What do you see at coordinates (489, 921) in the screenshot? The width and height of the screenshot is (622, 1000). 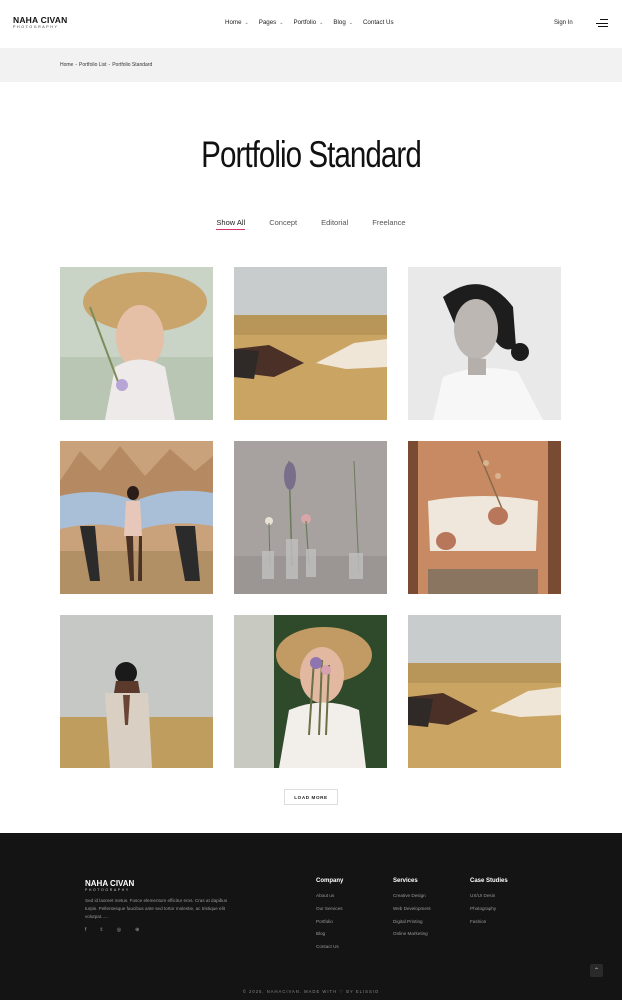 I see `footer-link: Fashion` at bounding box center [489, 921].